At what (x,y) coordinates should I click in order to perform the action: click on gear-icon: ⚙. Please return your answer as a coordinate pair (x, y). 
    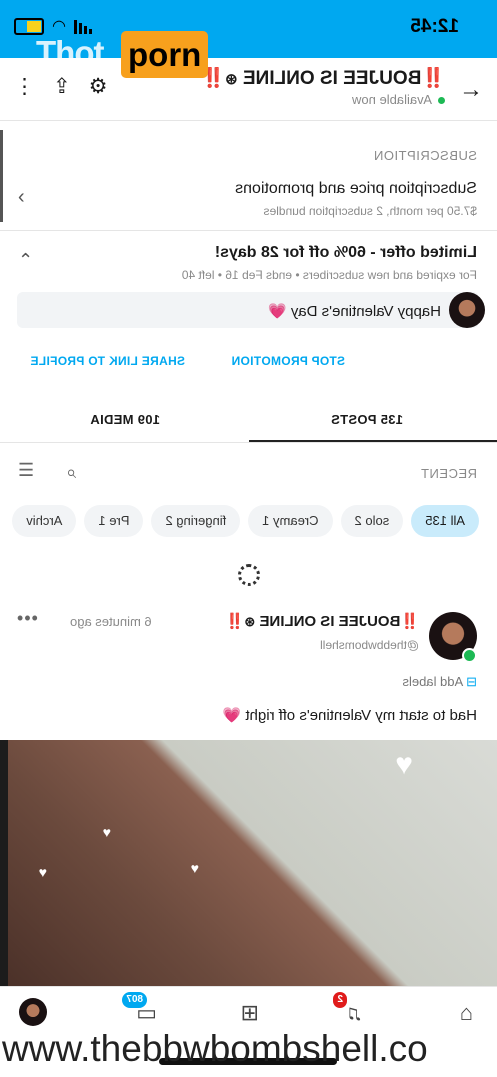
    Looking at the image, I should click on (98, 86).